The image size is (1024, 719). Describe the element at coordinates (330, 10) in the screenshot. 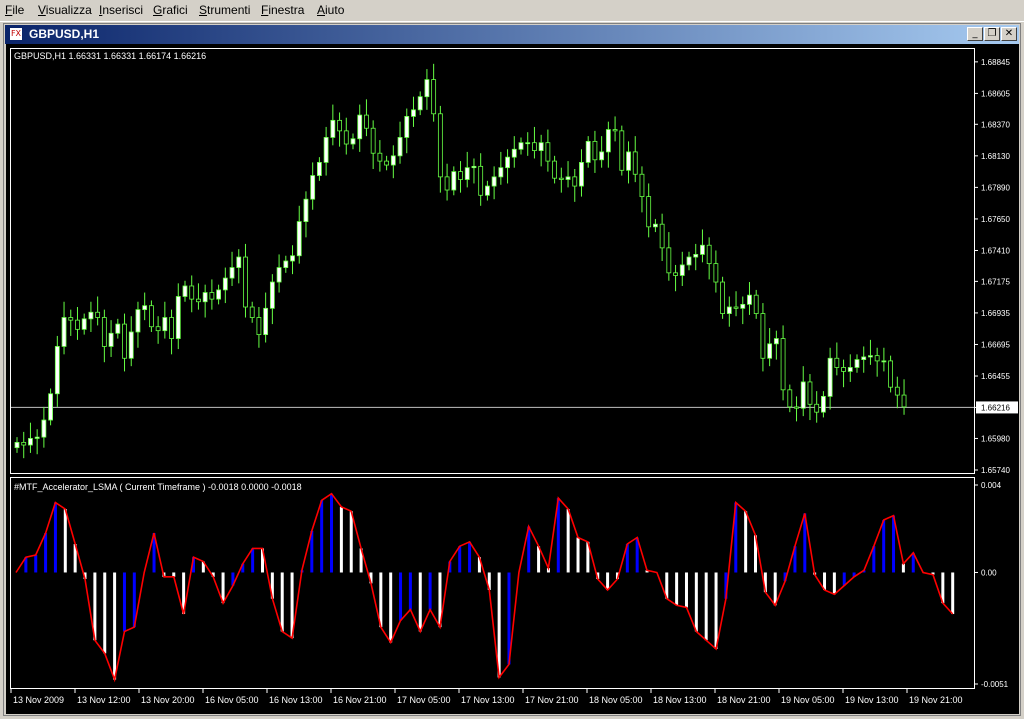

I see `menu-help: Aiuto` at that location.